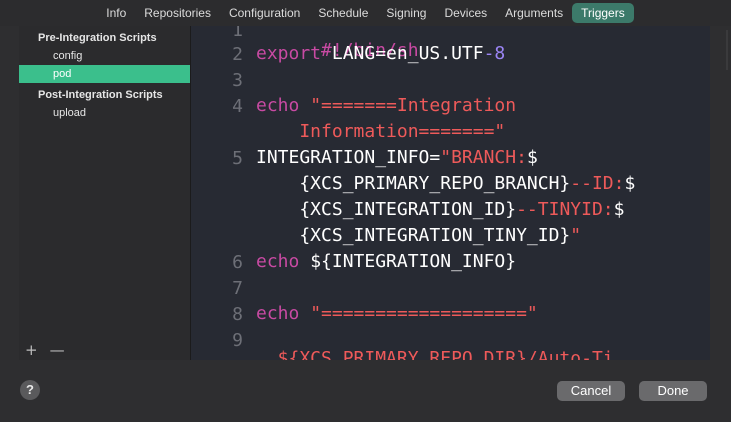 This screenshot has height=422, width=731. What do you see at coordinates (720, 193) in the screenshot?
I see `editor-margin` at bounding box center [720, 193].